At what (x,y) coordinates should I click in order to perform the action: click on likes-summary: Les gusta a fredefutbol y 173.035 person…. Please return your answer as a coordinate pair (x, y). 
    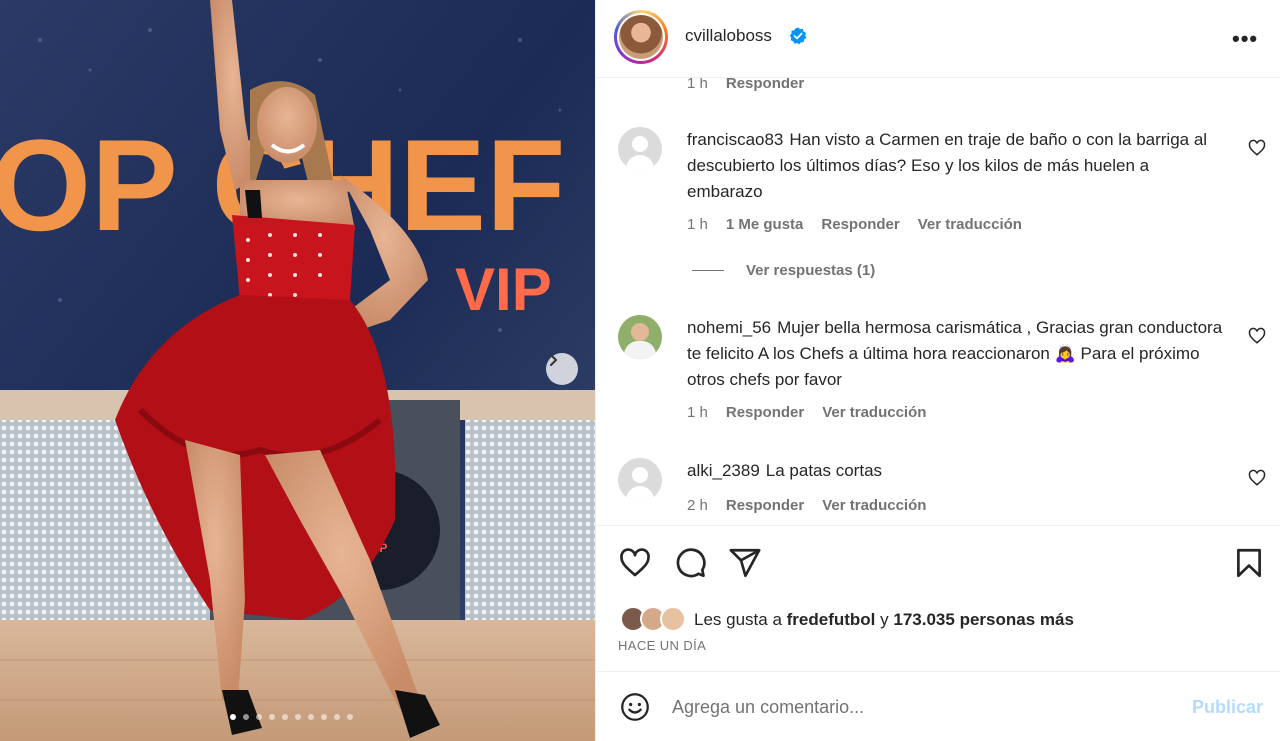
    Looking at the image, I should click on (847, 620).